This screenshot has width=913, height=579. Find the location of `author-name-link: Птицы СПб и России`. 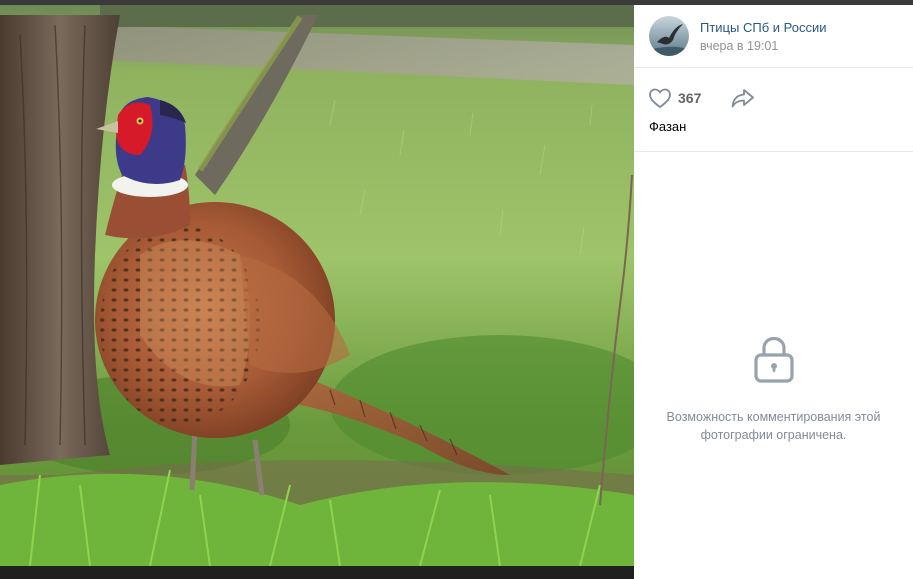

author-name-link: Птицы СПб и России is located at coordinates (763, 27).